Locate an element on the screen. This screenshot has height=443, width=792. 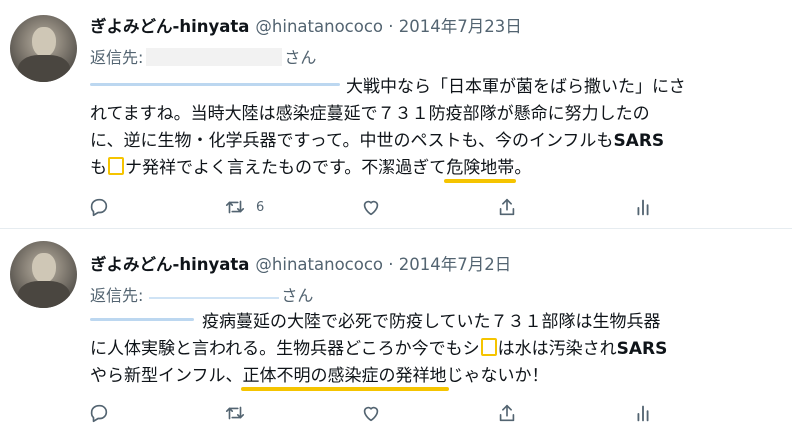
text-segment: れてますね。当時大陸は感染症蔓延で７３１防疫部隊が懸命に努力したの is located at coordinates (370, 114).